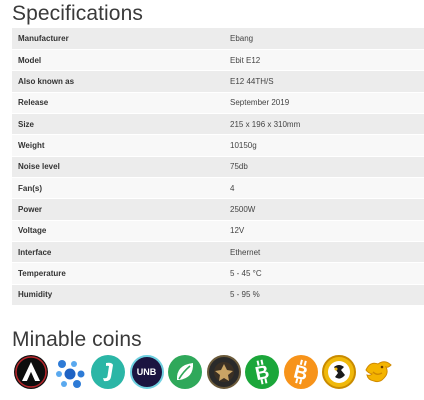  I want to click on j-coin-icon, so click(108, 372).